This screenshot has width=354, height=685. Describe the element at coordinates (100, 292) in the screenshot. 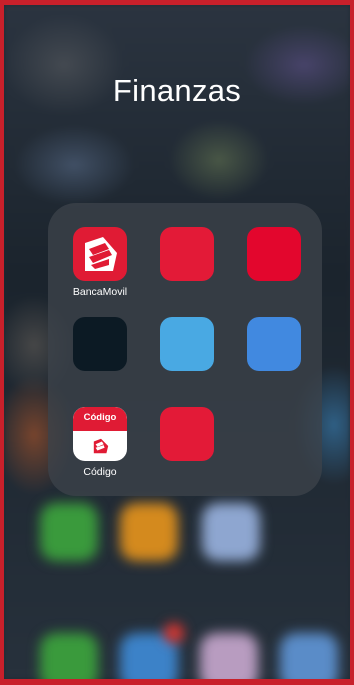

I see `app-label-bancamovil: BancaMovil` at that location.